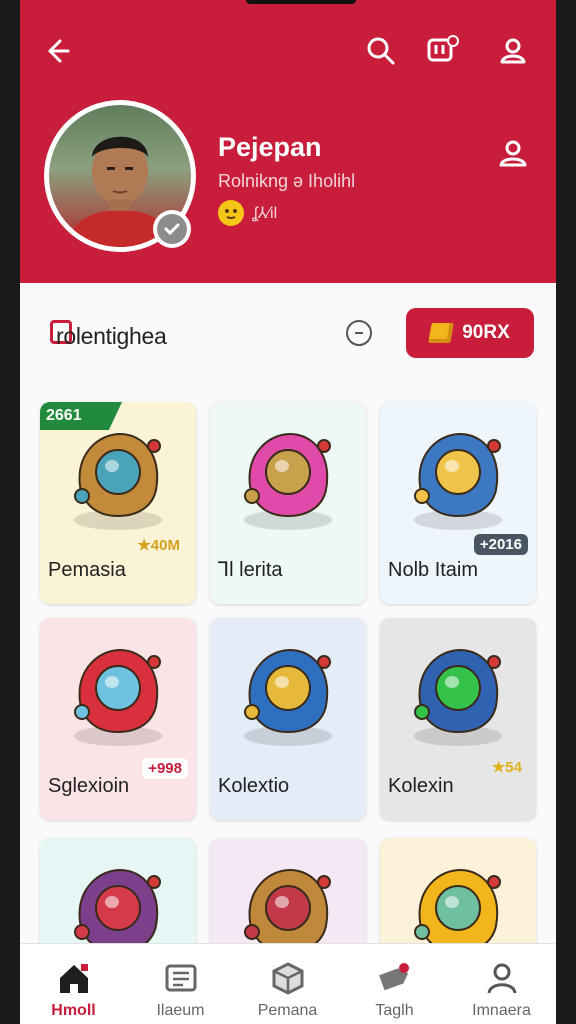 This screenshot has width=576, height=1024. I want to click on tab-news-label: Ilaeum, so click(180, 1010).